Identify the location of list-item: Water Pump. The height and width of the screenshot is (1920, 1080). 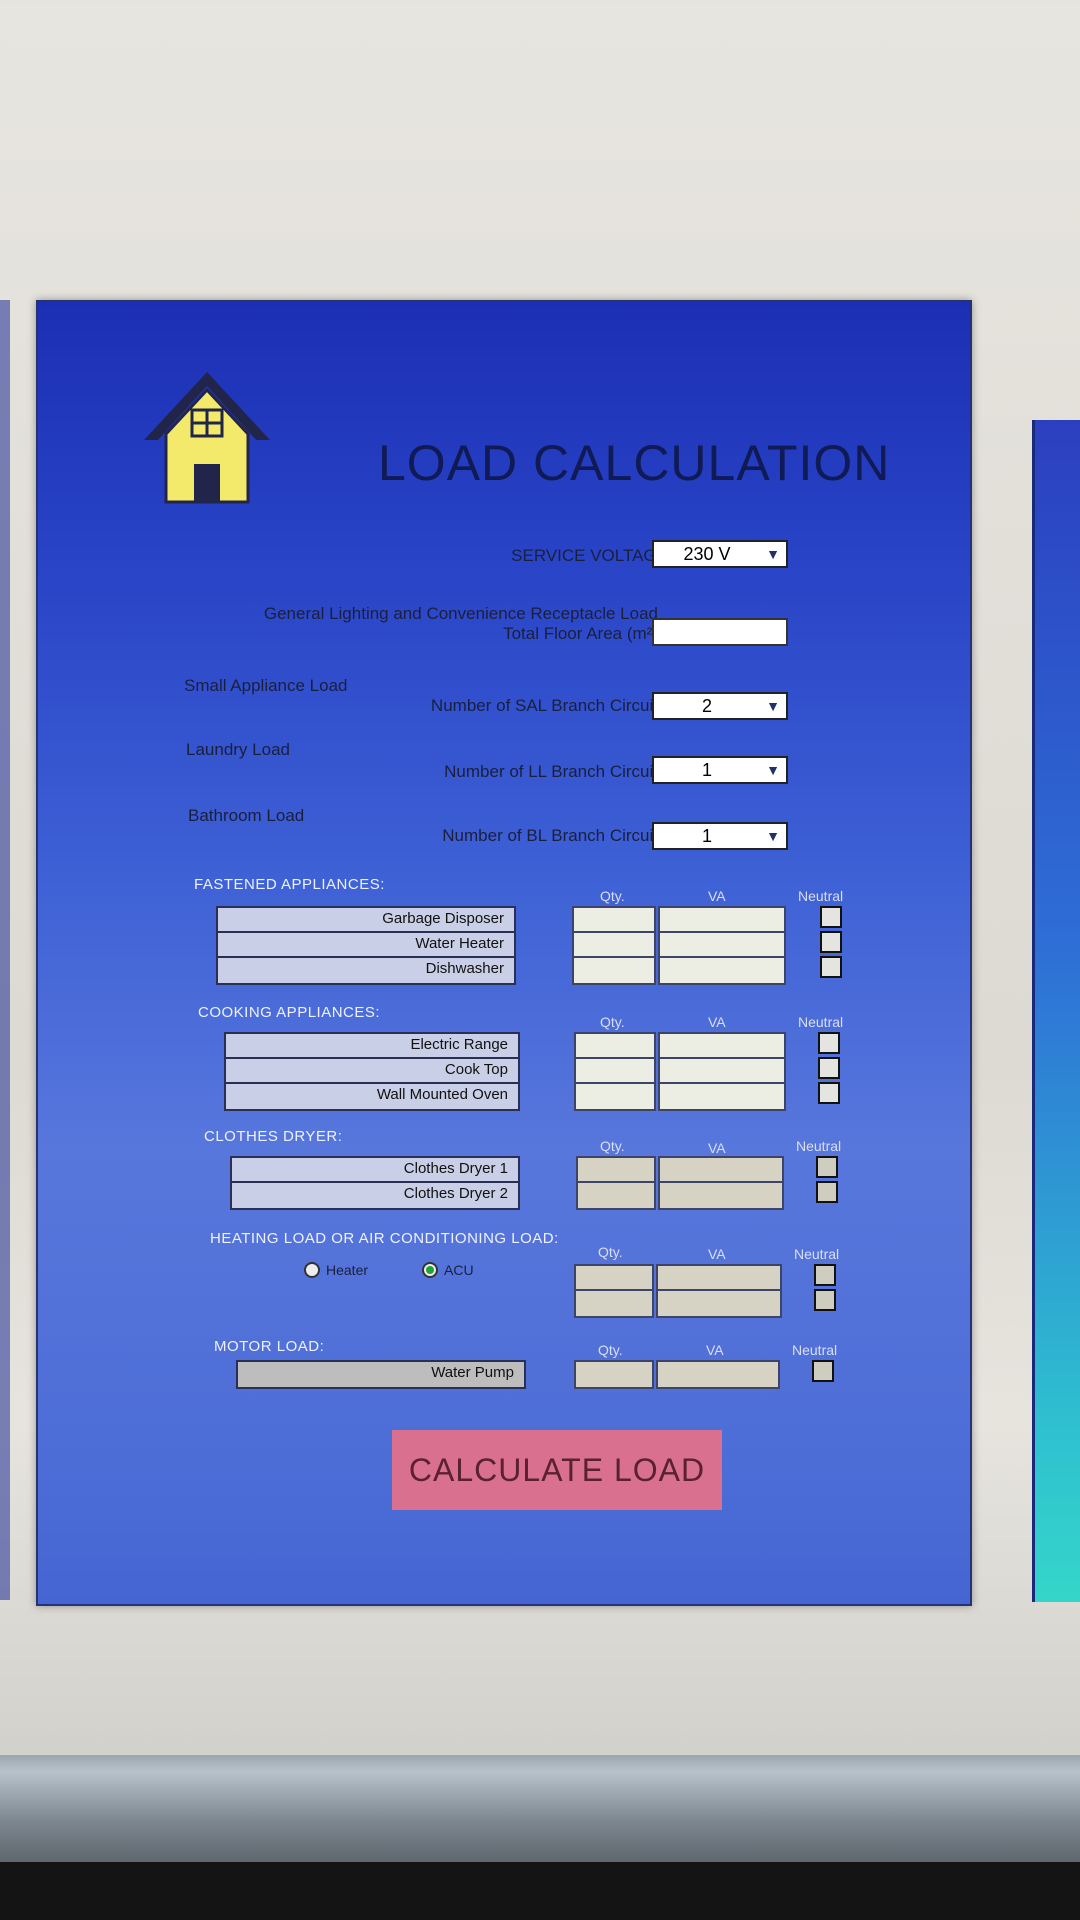
(381, 1374).